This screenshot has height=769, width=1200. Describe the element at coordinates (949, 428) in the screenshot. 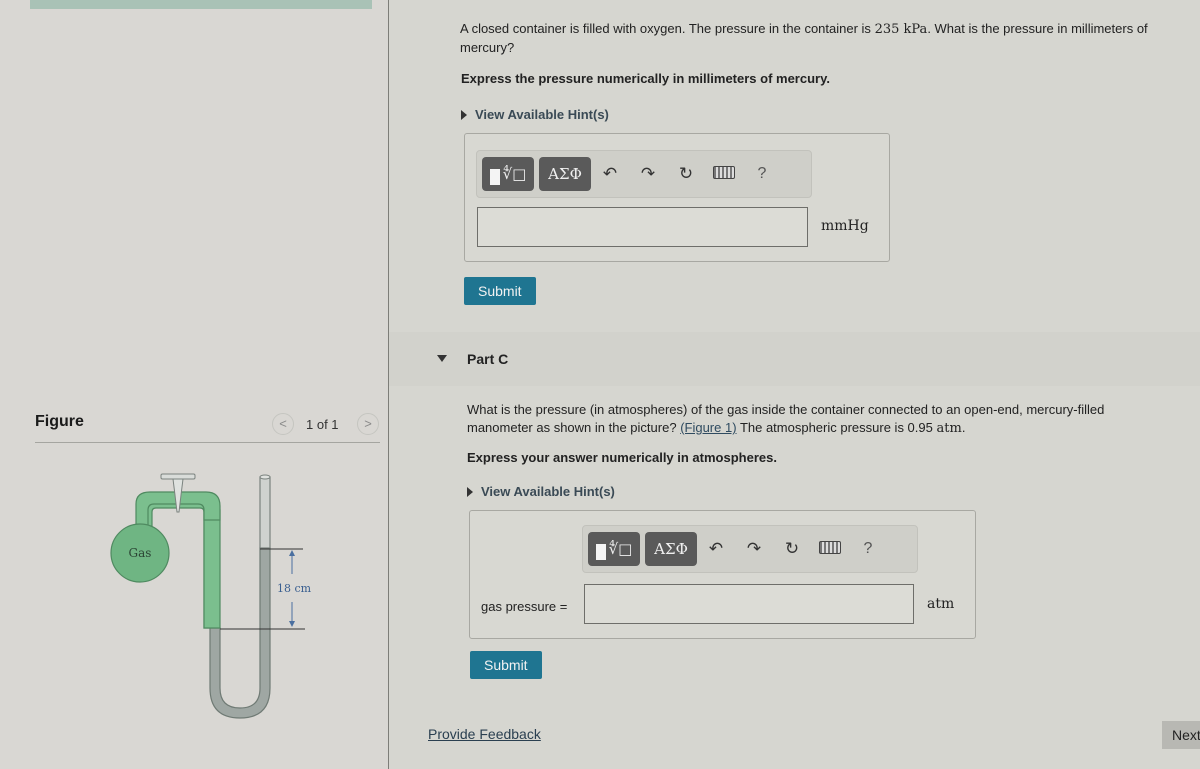

I see `part-c-atm-inline: atm` at that location.